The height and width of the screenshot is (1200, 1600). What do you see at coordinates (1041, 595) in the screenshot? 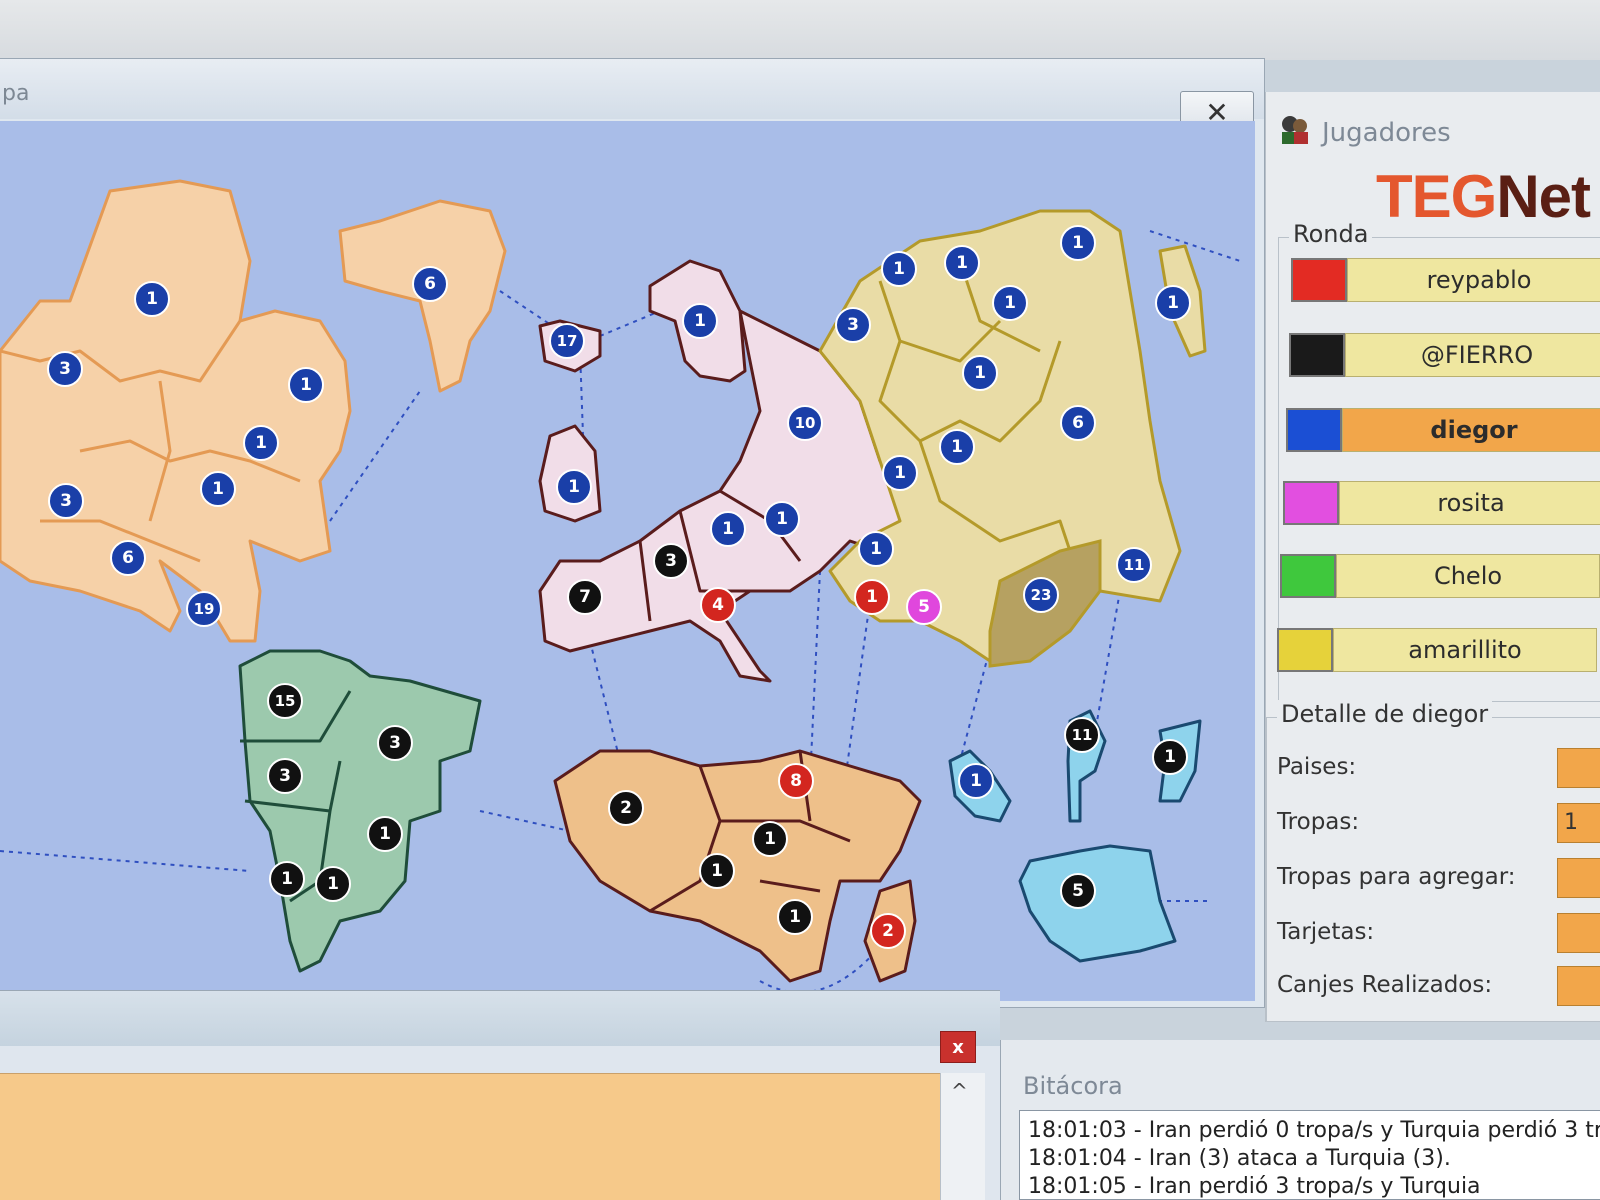
I see `troop-badge: 23` at bounding box center [1041, 595].